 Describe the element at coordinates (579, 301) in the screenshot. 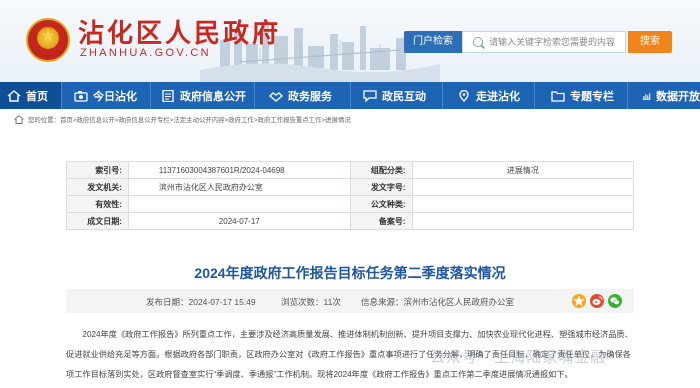

I see `favorite-star-icon` at that location.